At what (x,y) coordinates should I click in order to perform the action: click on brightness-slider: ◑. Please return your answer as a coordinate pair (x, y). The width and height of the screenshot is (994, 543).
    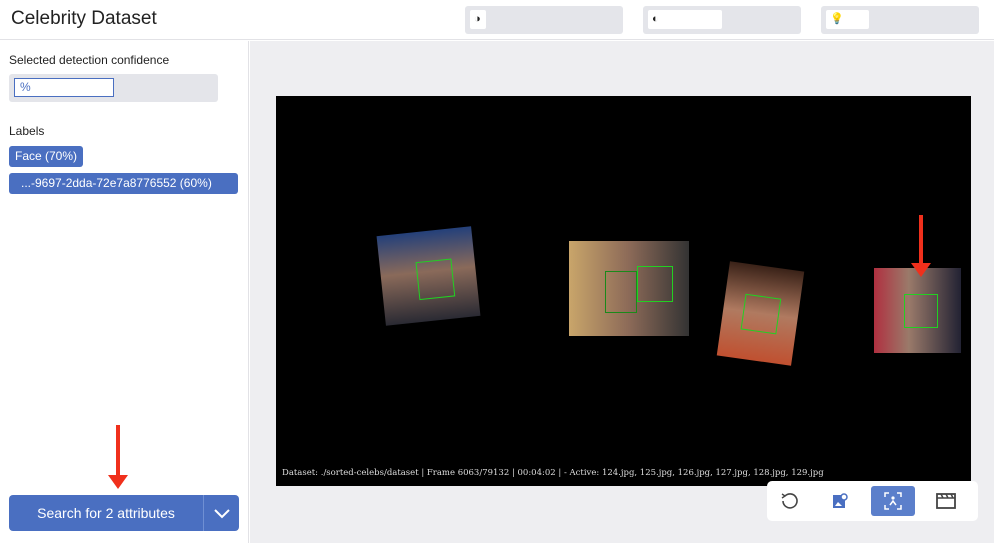
    Looking at the image, I should click on (544, 20).